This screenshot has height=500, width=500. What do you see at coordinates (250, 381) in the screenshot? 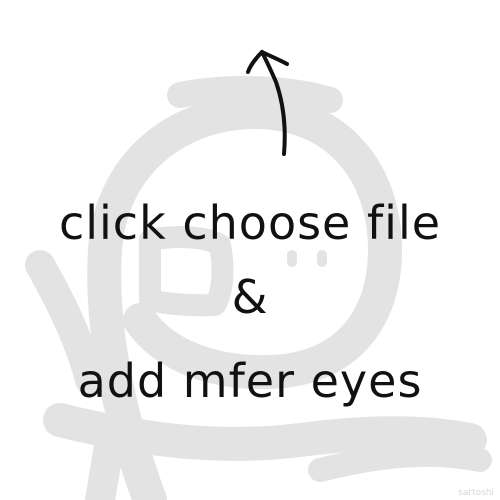
I see `instruction-line-3: add mfer eyes` at bounding box center [250, 381].